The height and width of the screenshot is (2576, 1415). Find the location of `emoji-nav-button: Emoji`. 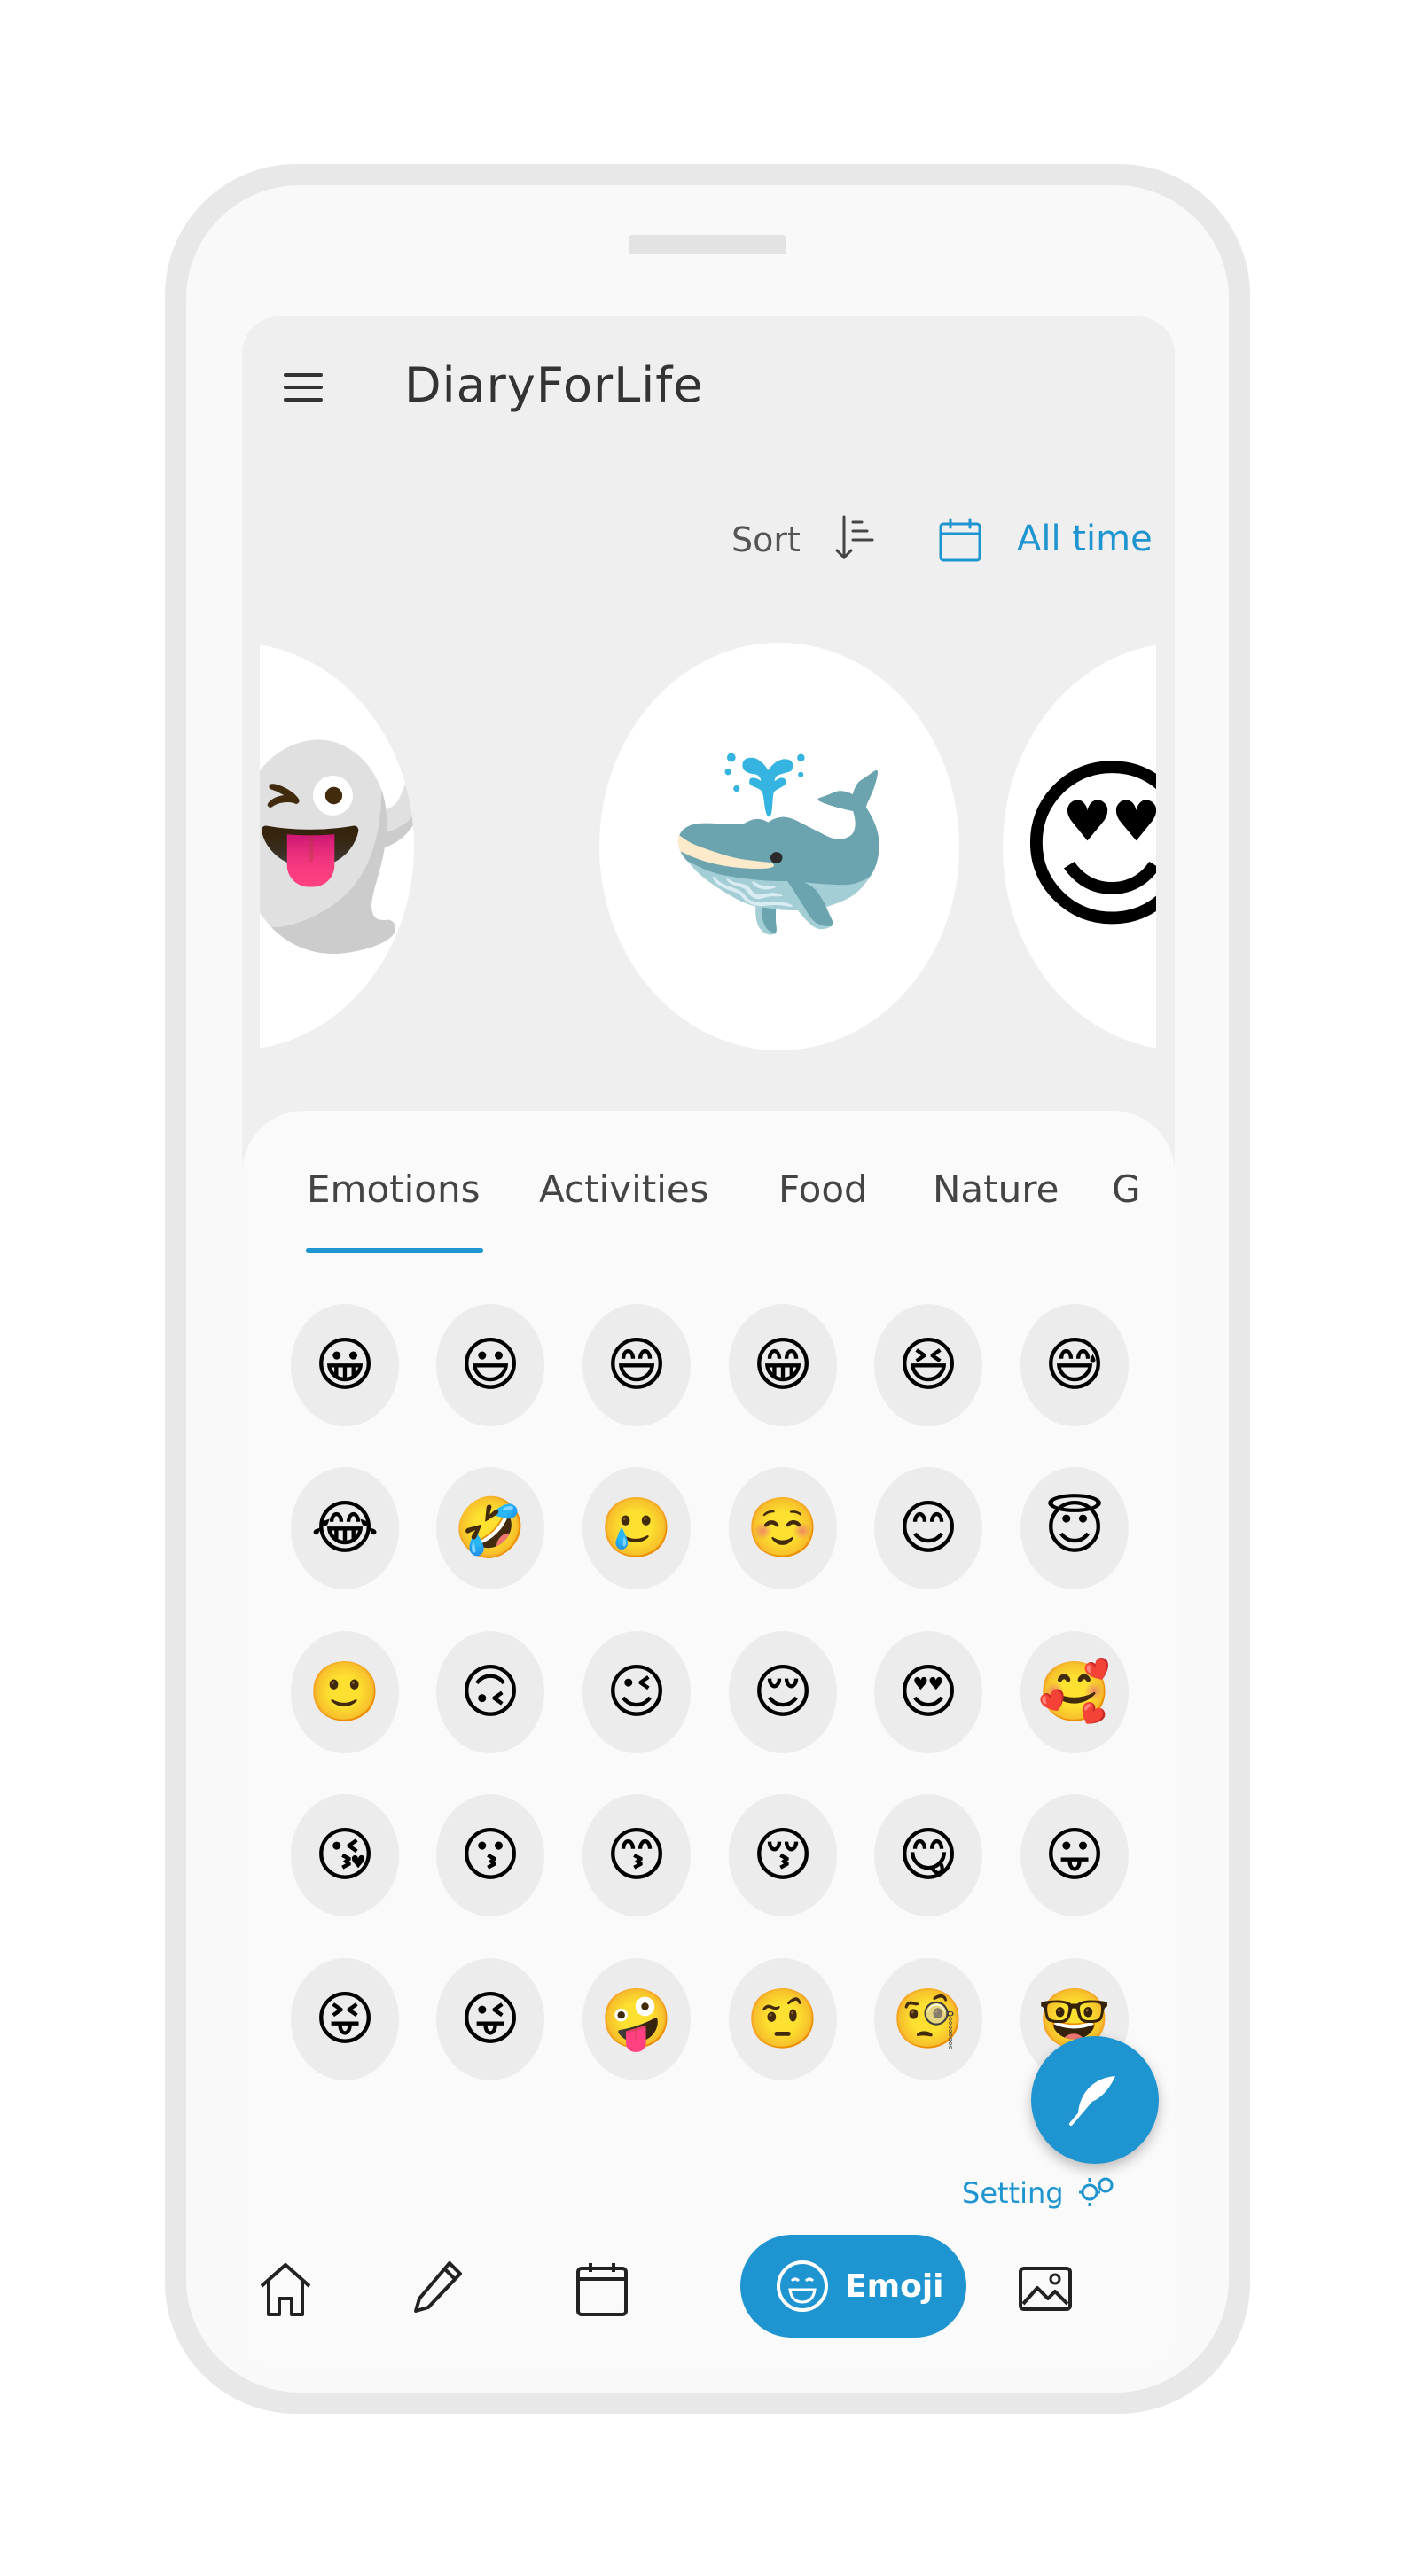

emoji-nav-button: Emoji is located at coordinates (853, 2286).